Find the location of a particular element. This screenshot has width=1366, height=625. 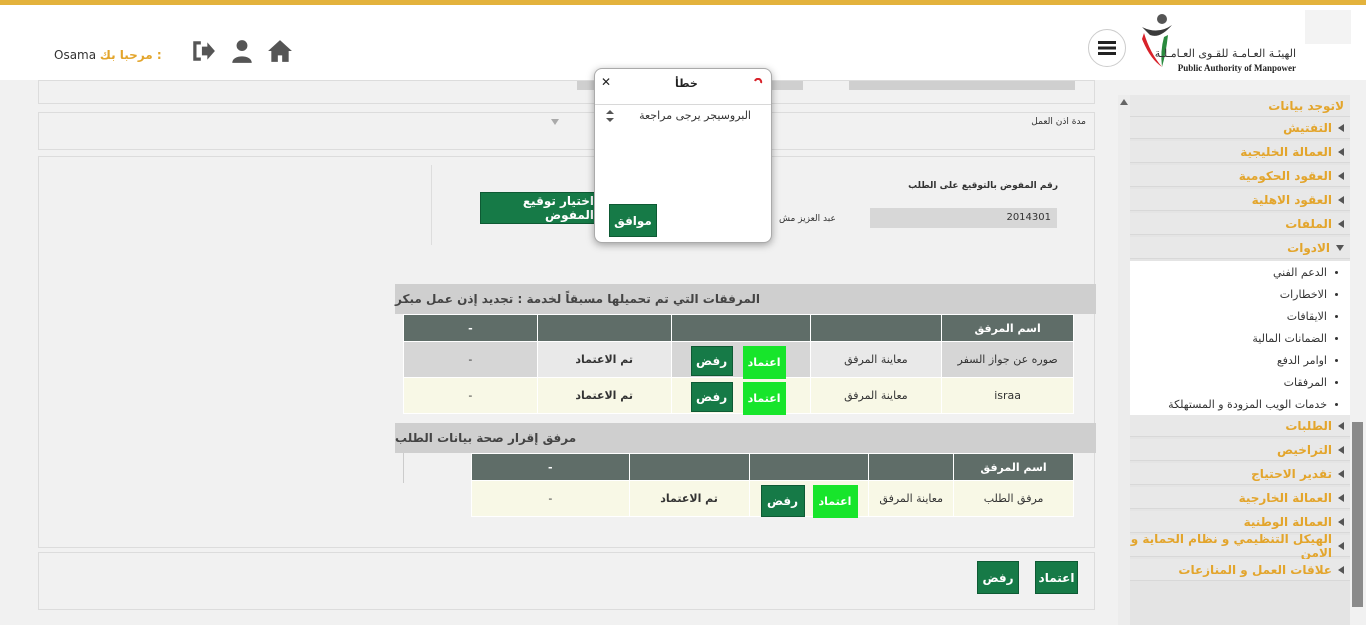

divider is located at coordinates (431, 205).